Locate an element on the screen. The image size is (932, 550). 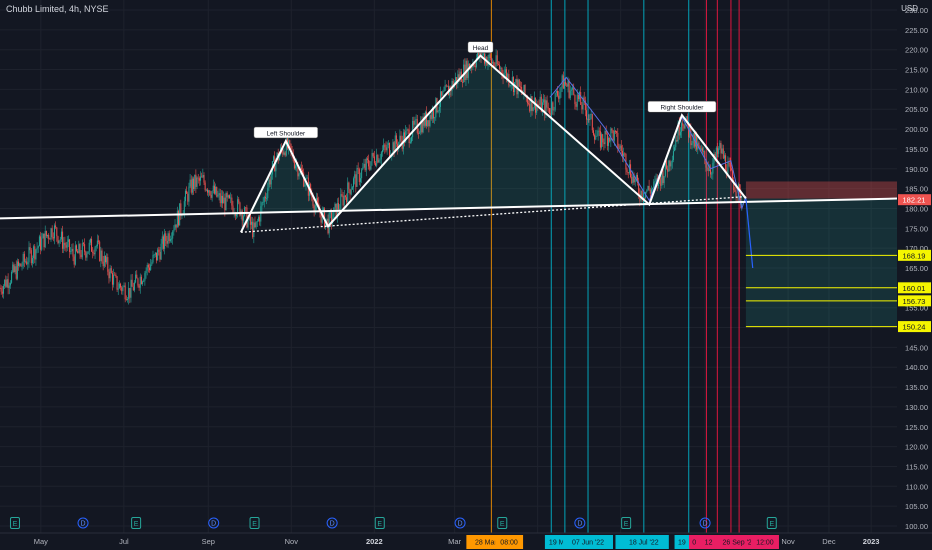
x-tick-label: 2022 is located at coordinates (374, 541).